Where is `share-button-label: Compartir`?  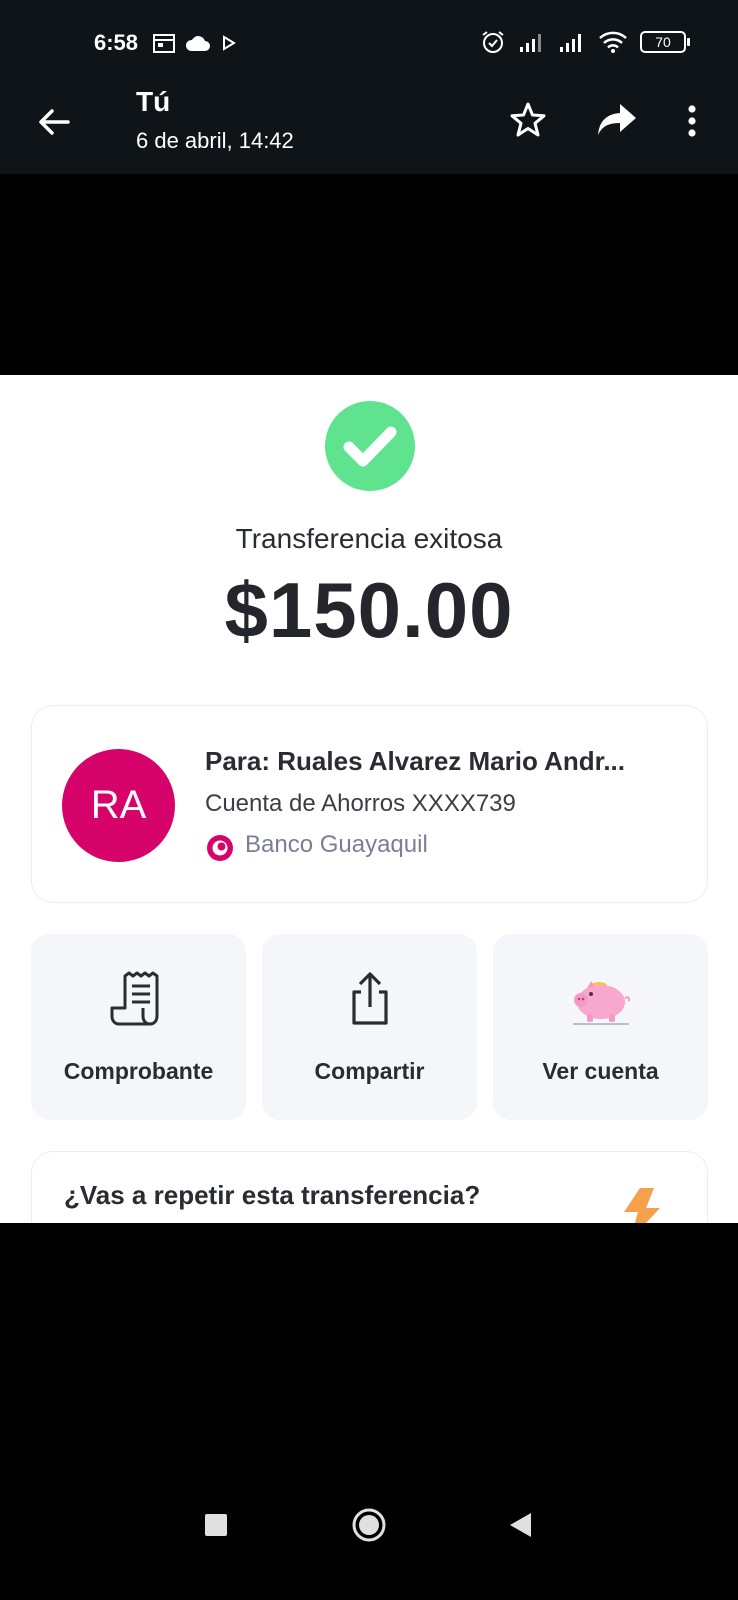 share-button-label: Compartir is located at coordinates (369, 1071).